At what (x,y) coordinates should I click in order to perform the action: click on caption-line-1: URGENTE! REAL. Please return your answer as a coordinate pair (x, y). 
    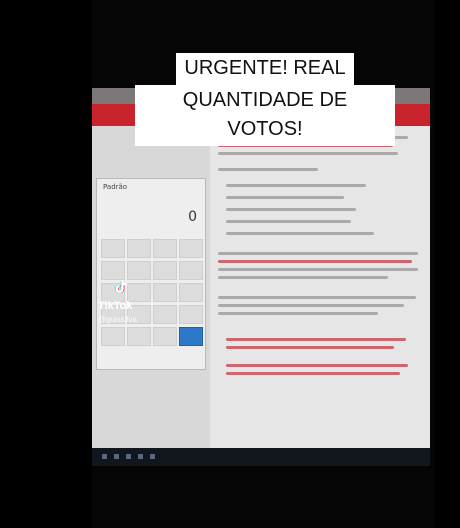
    Looking at the image, I should click on (265, 69).